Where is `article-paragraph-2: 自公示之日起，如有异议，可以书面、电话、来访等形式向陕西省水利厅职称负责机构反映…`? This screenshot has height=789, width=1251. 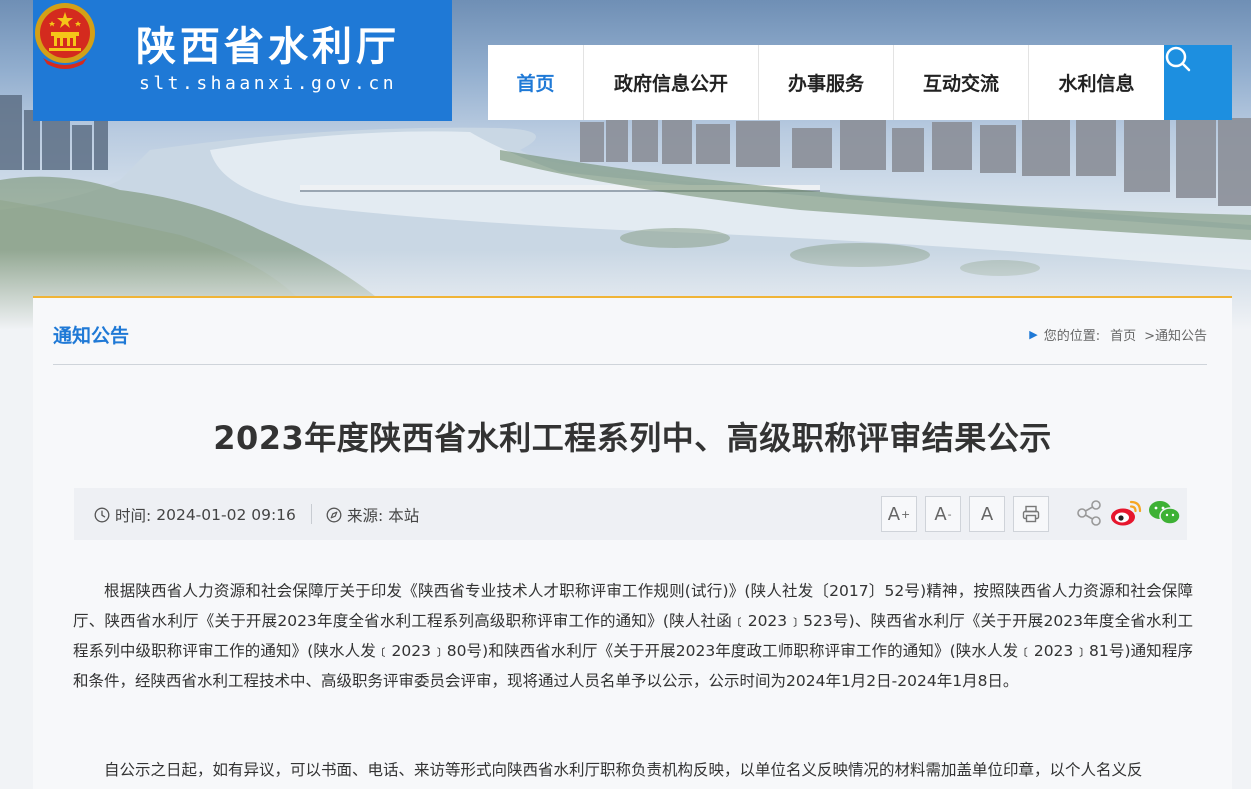 article-paragraph-2: 自公示之日起，如有异议，可以书面、电话、来访等形式向陕西省水利厅职称负责机构反映… is located at coordinates (623, 770).